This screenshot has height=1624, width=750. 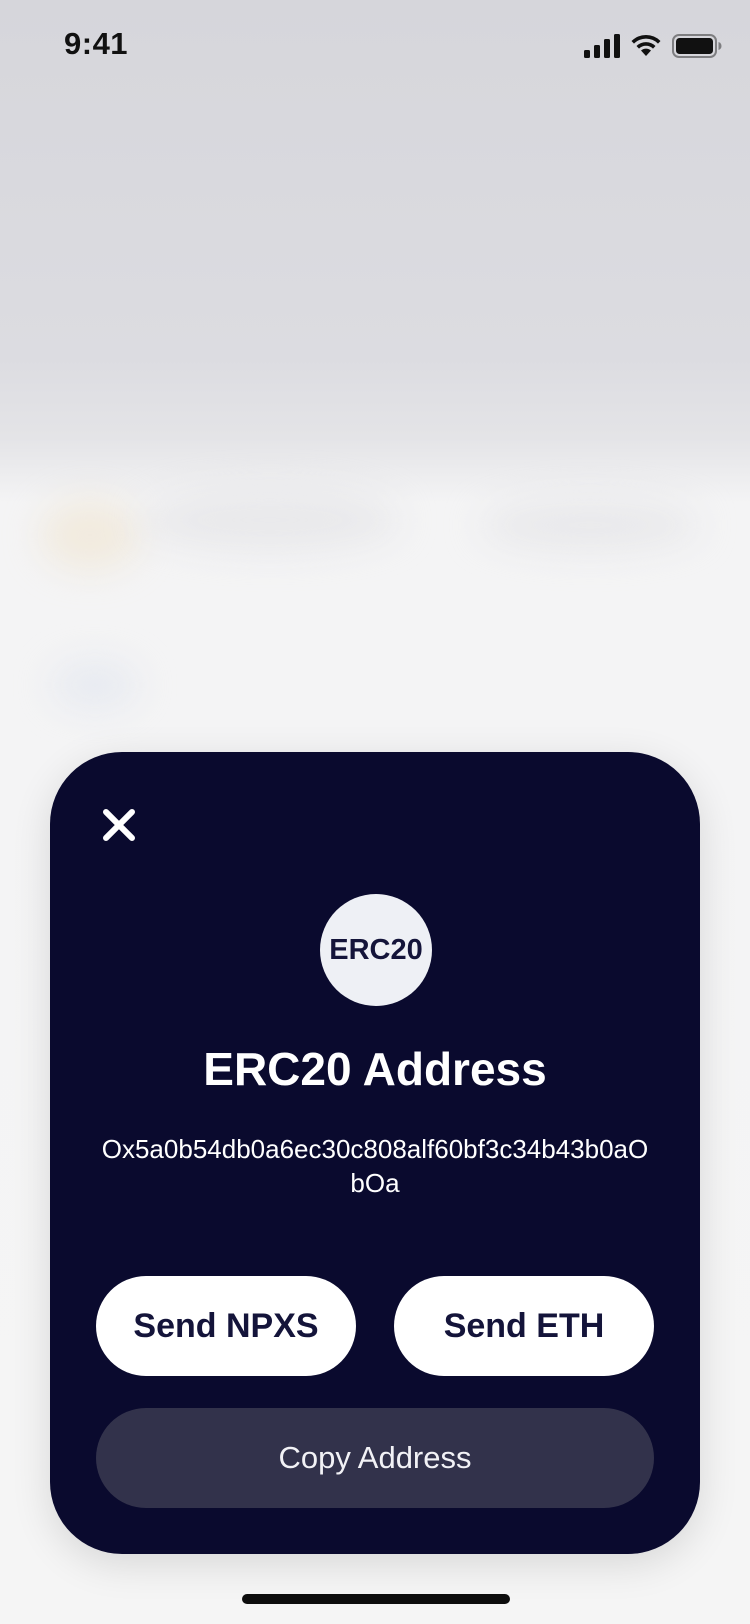 I want to click on battery-icon, so click(x=697, y=48).